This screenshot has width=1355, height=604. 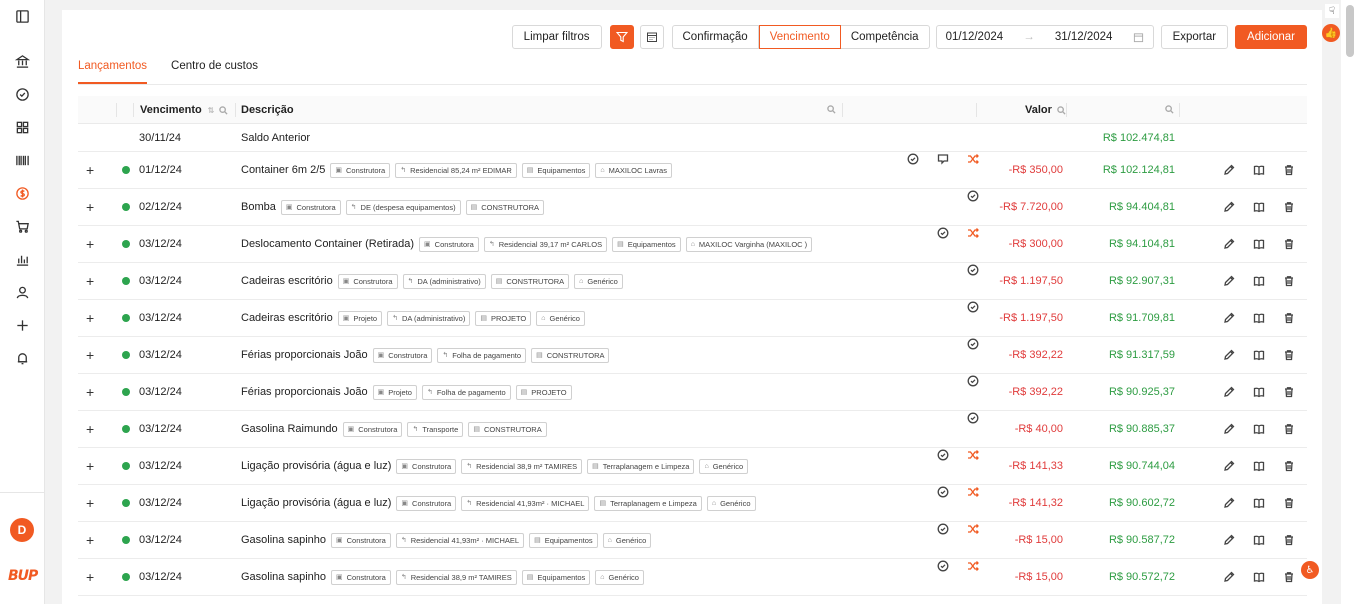 What do you see at coordinates (22, 226) in the screenshot?
I see `cart-icon` at bounding box center [22, 226].